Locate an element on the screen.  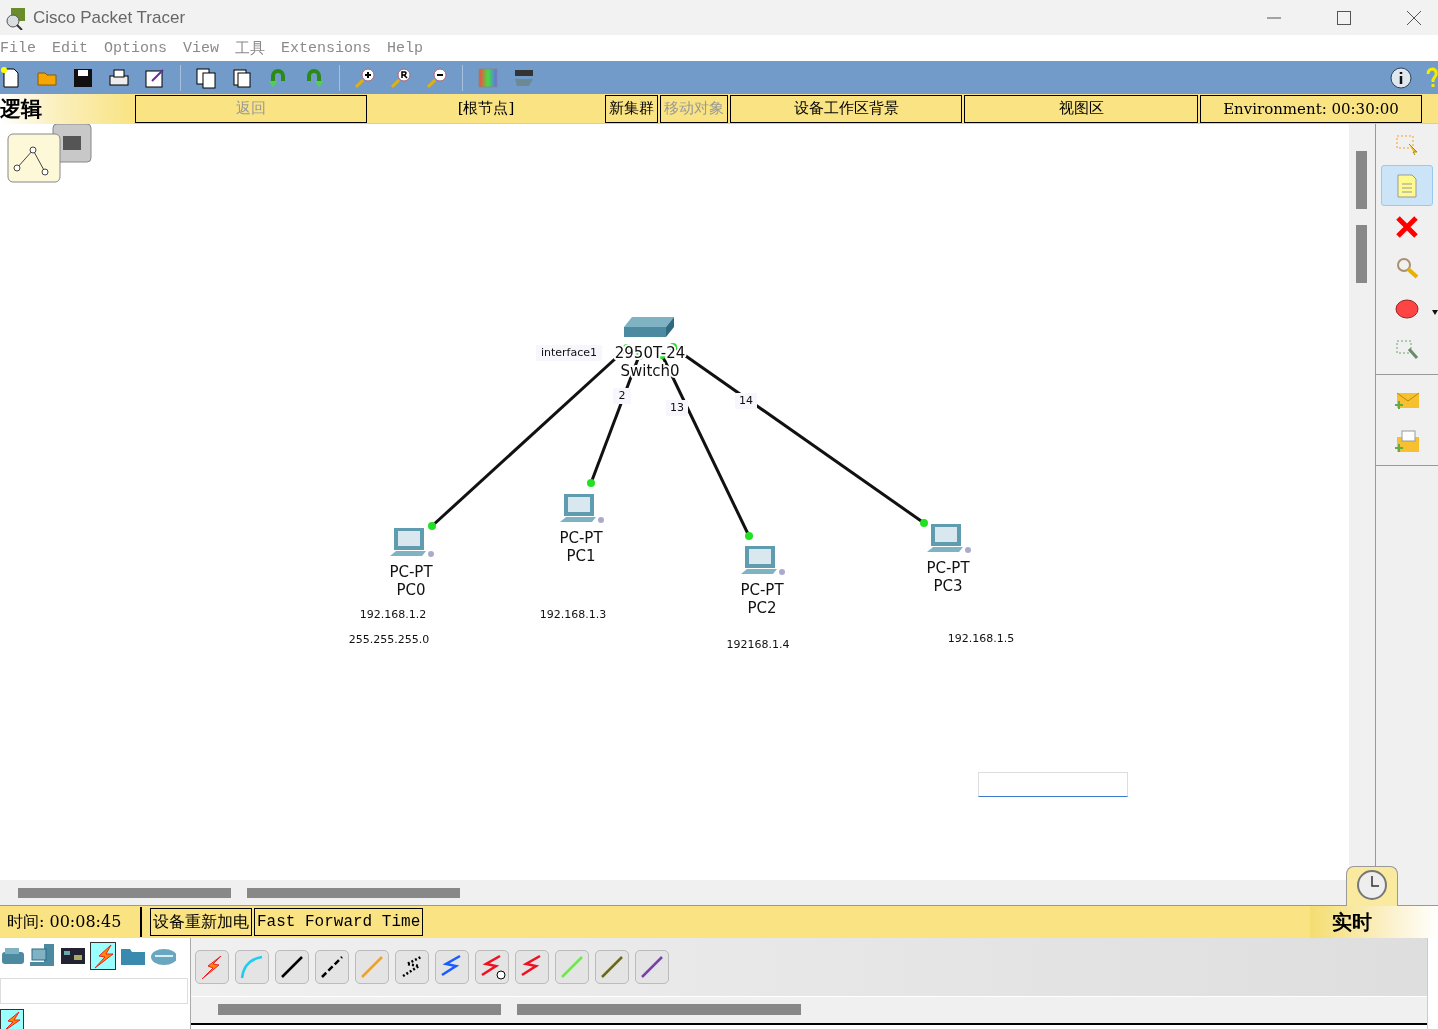
help-icon is located at coordinates (1432, 77).